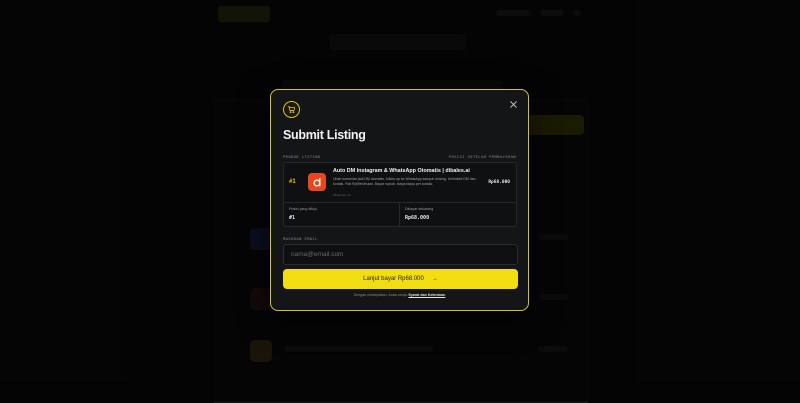 This screenshot has height=403, width=800. What do you see at coordinates (342, 214) in the screenshot?
I see `target-position-stat: Posisi yang dituju #1` at bounding box center [342, 214].